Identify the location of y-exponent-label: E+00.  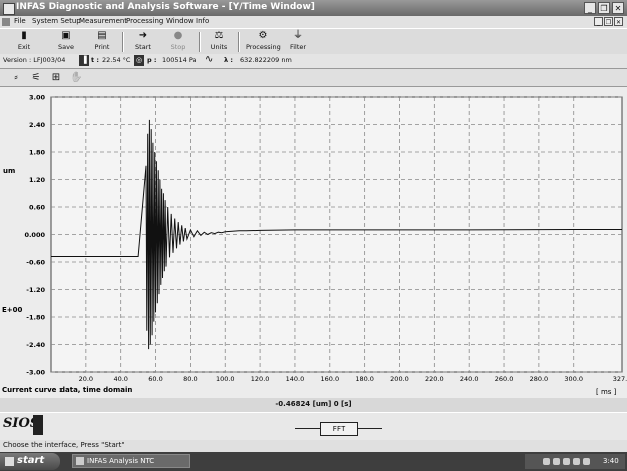
(12, 310).